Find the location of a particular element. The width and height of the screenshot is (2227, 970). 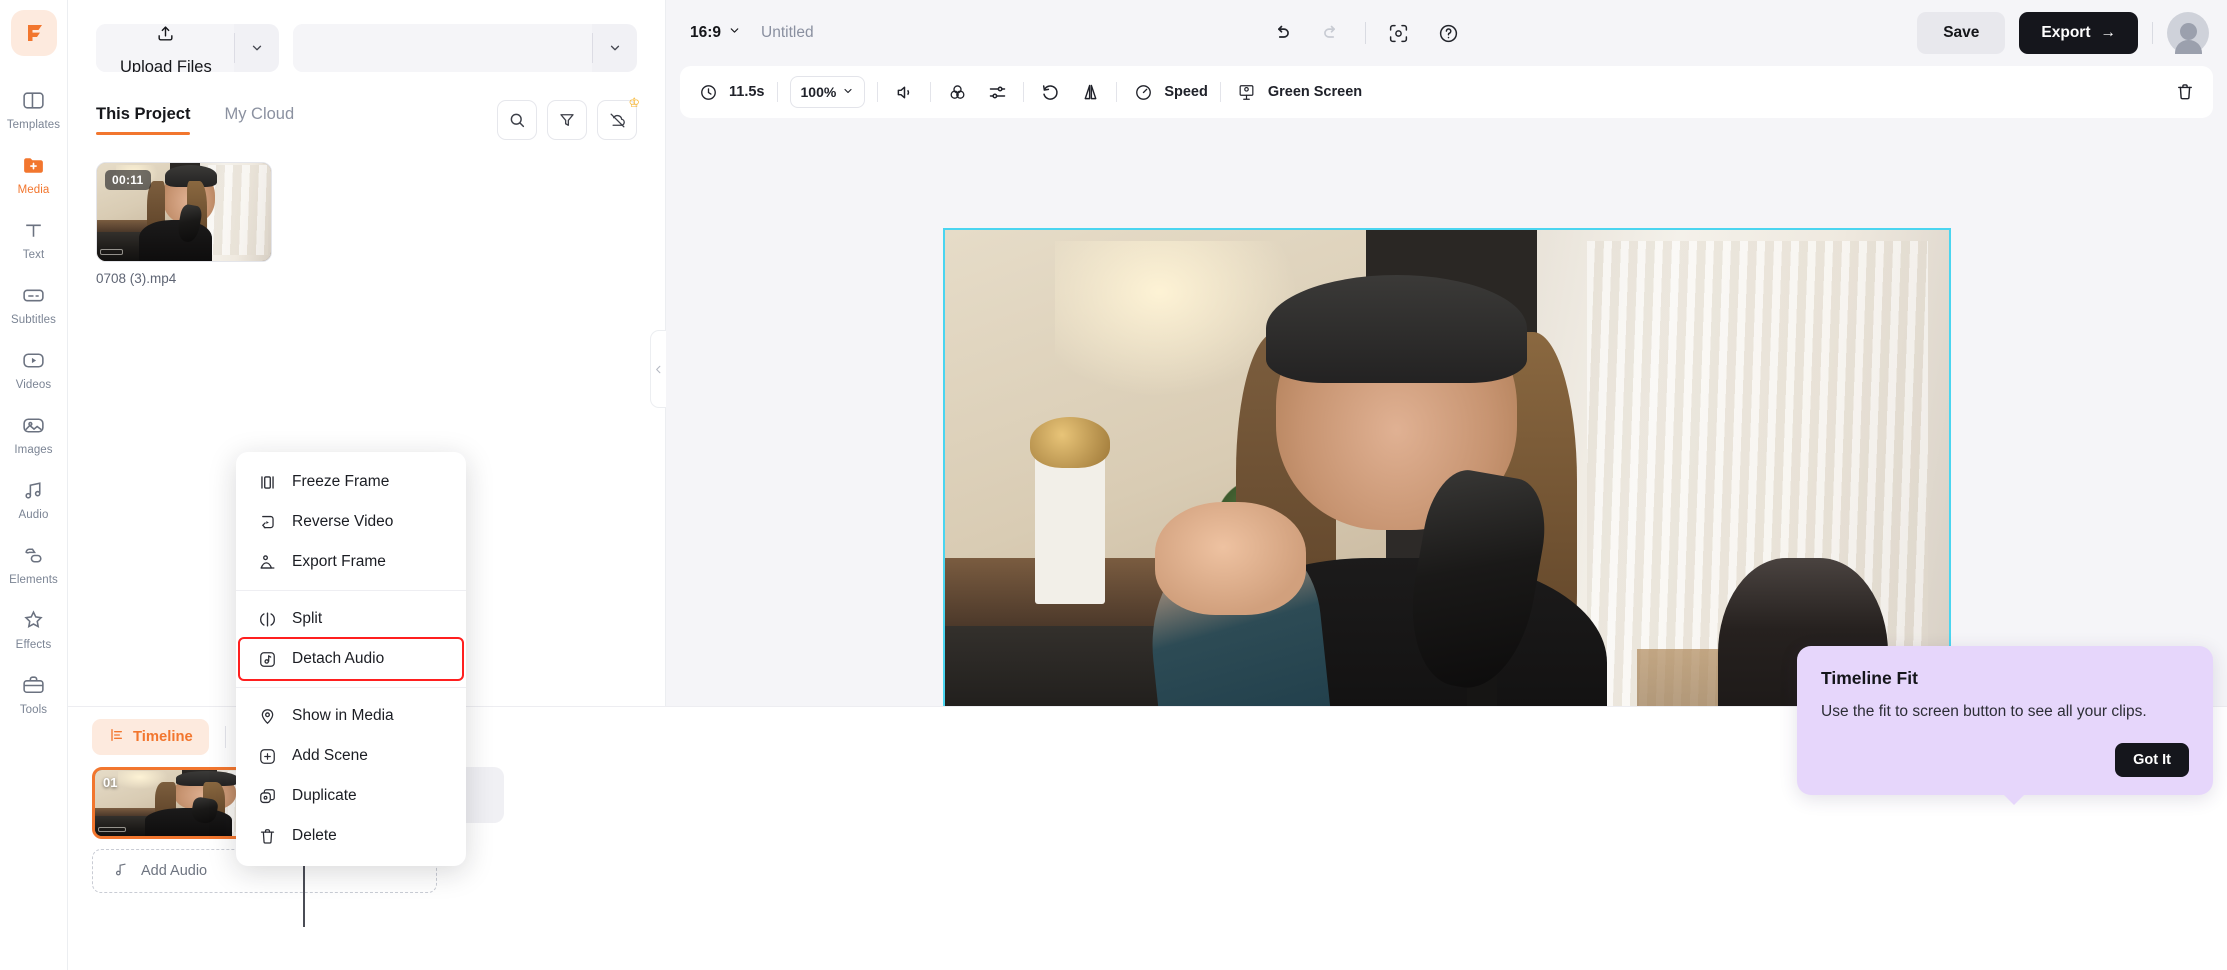

upload-chevron-down-icon is located at coordinates (257, 48).